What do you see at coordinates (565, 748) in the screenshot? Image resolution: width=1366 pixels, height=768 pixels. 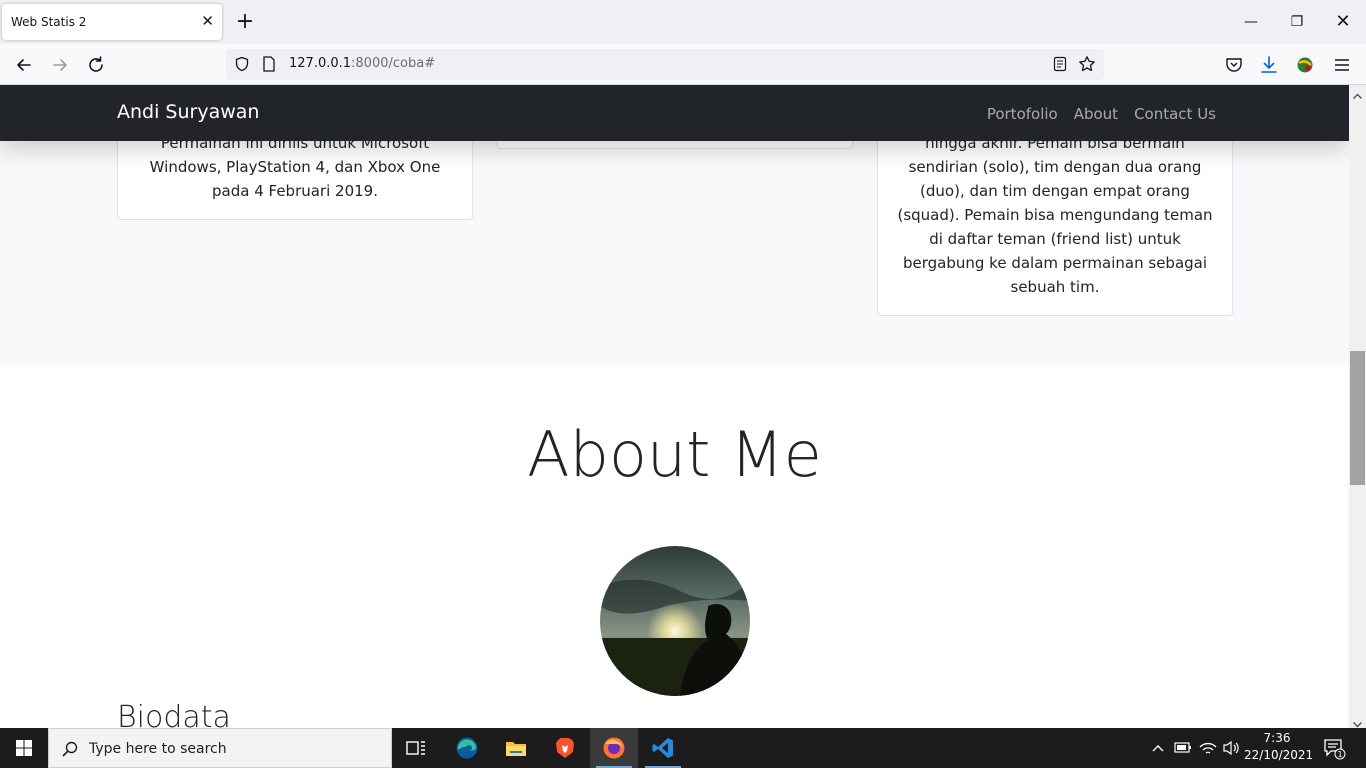 I see `brave-icon` at bounding box center [565, 748].